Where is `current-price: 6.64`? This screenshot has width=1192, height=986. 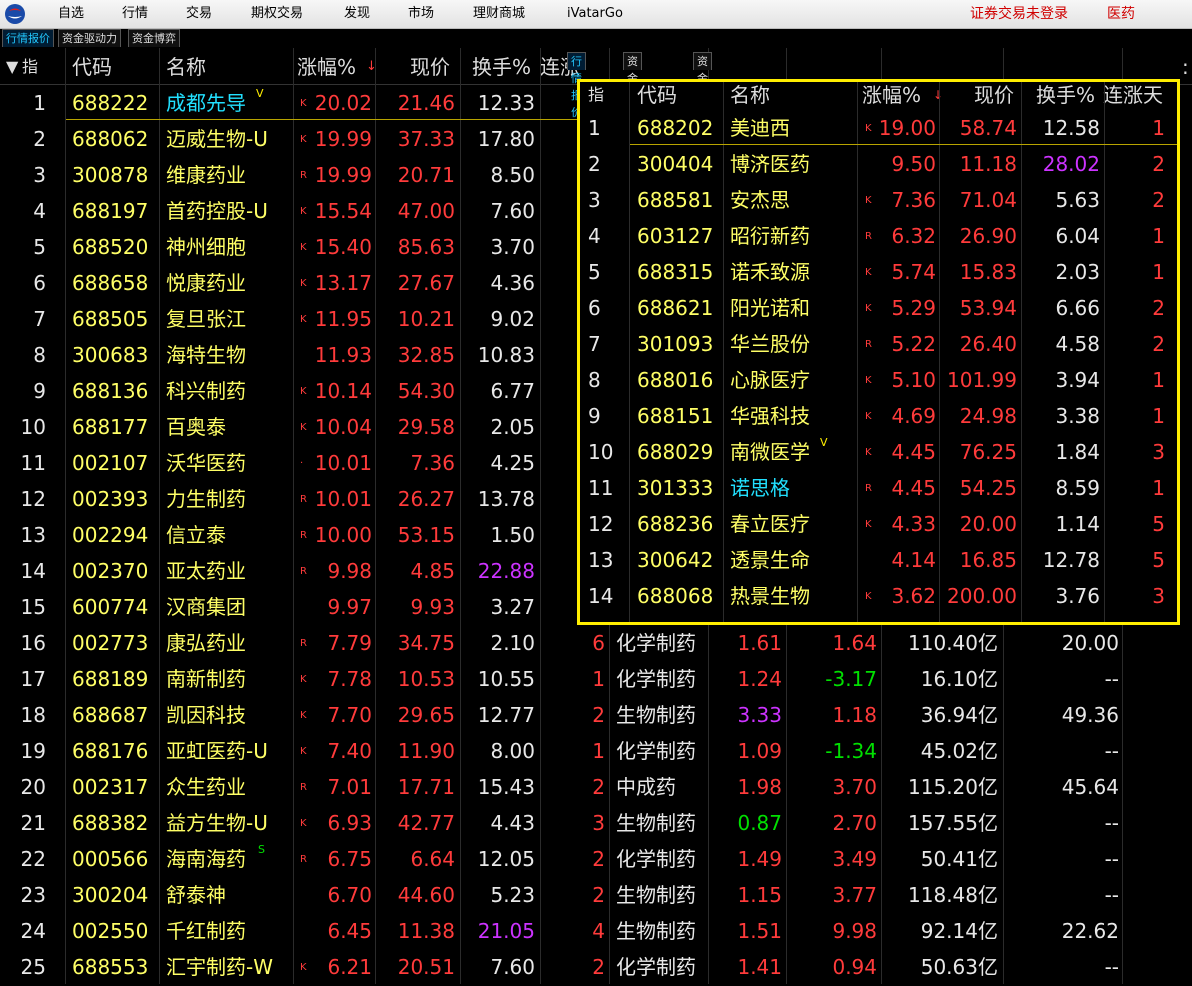
current-price: 6.64 is located at coordinates (432, 859).